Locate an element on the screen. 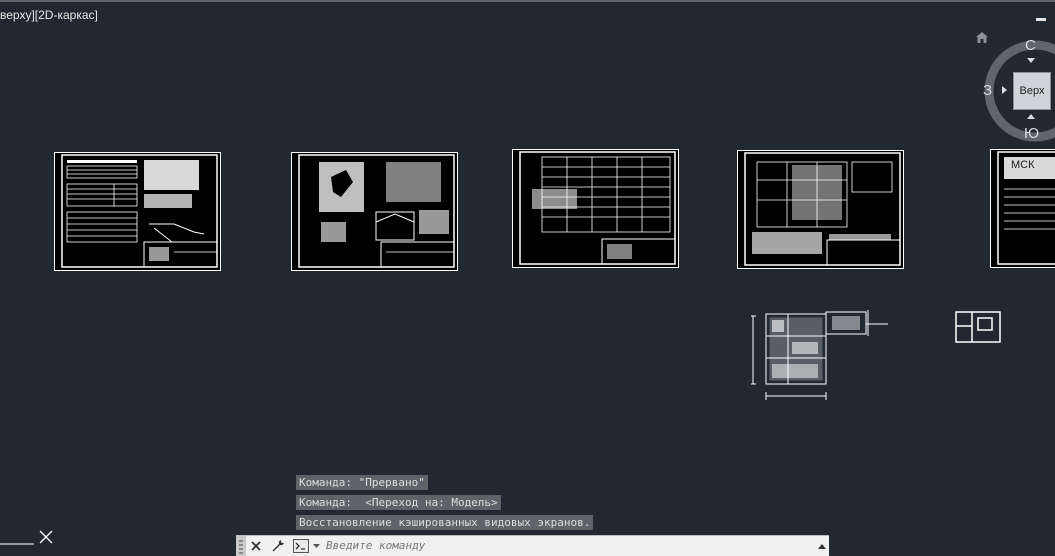  sheet-5-label: МСК is located at coordinates (1023, 165).